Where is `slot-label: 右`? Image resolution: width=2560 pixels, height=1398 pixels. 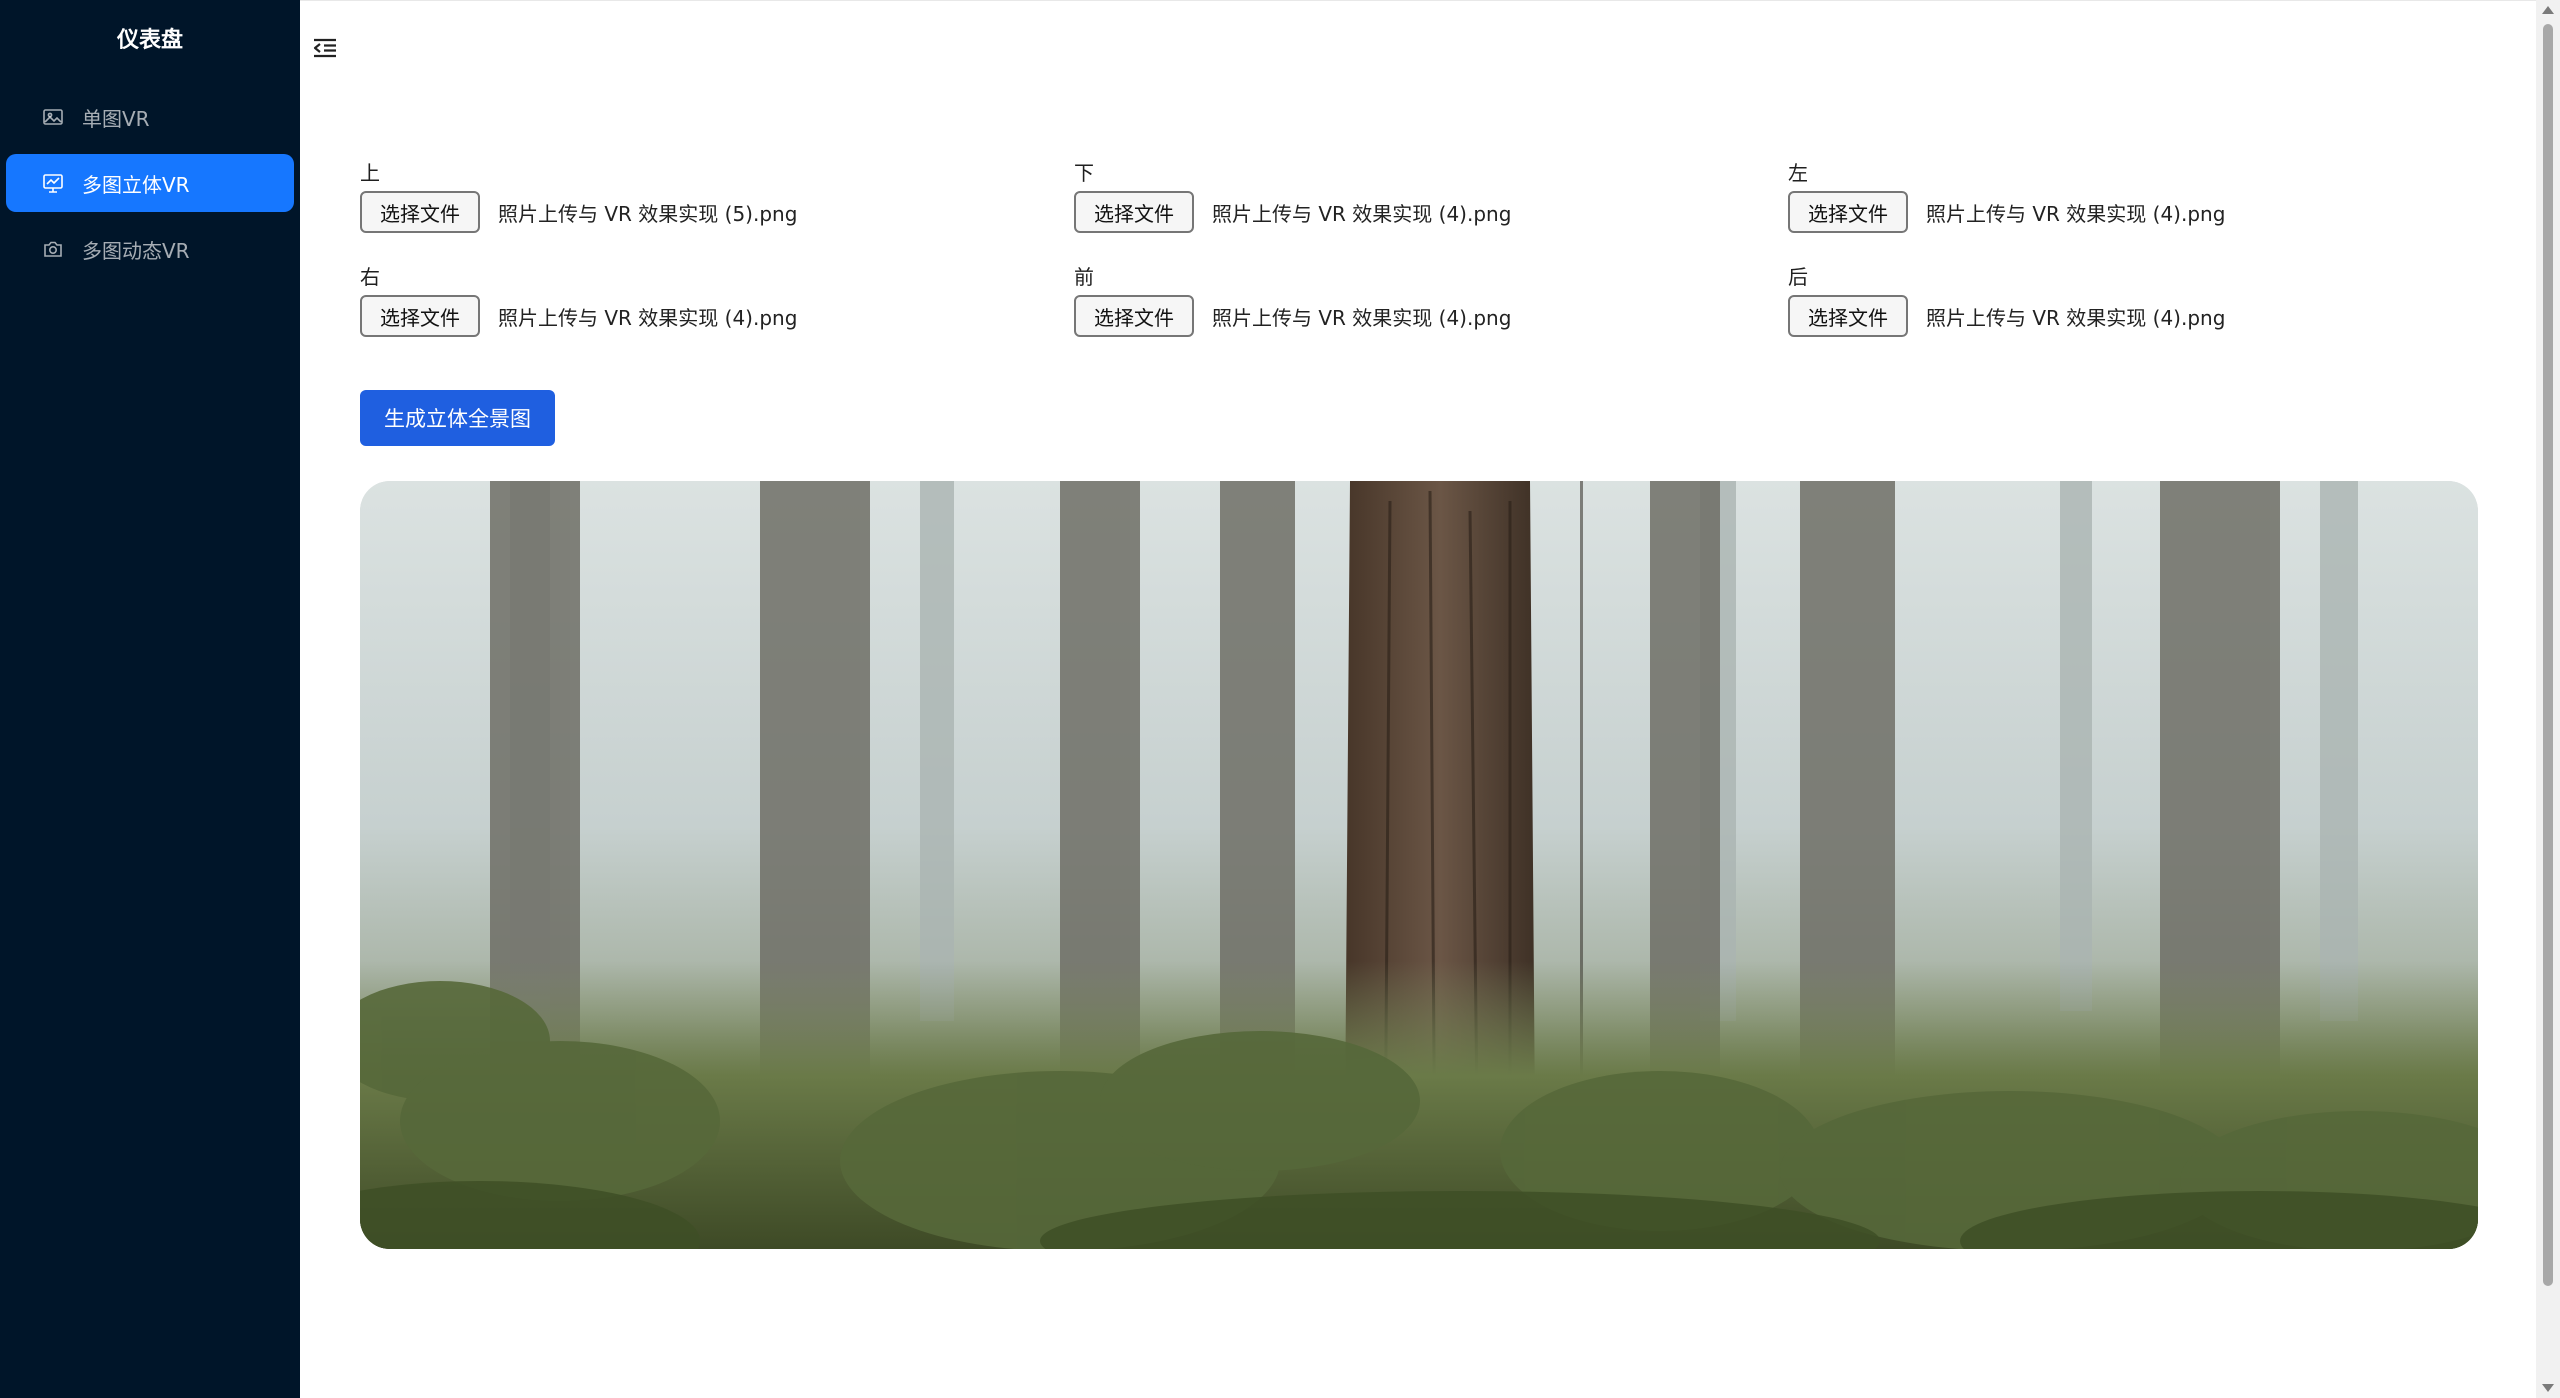
slot-label: 右 is located at coordinates (370, 277).